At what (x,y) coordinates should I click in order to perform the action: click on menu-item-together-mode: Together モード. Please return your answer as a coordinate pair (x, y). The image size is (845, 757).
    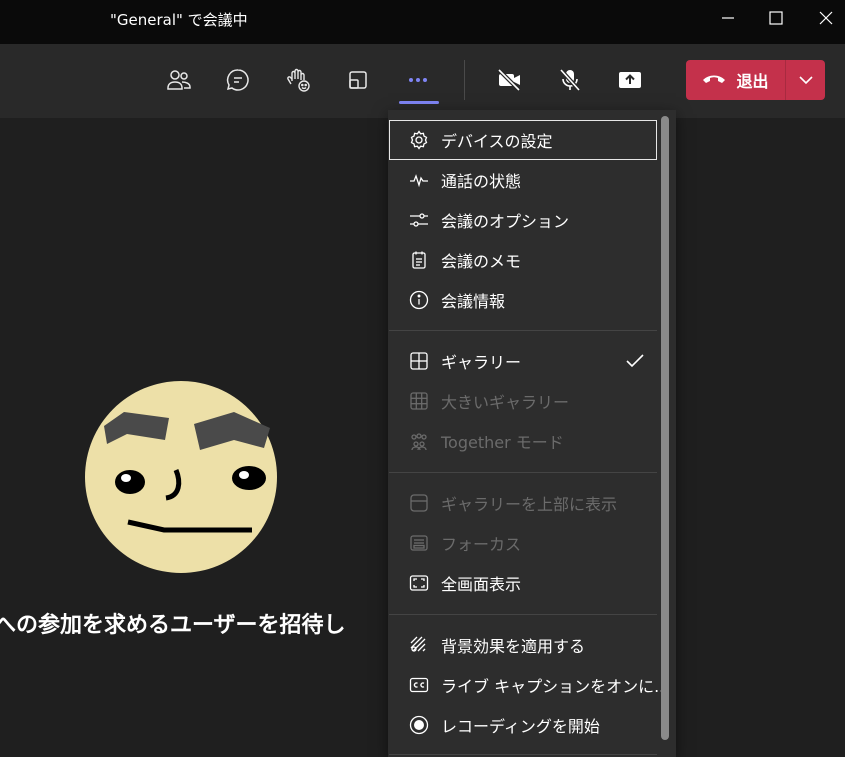
    Looking at the image, I should click on (523, 441).